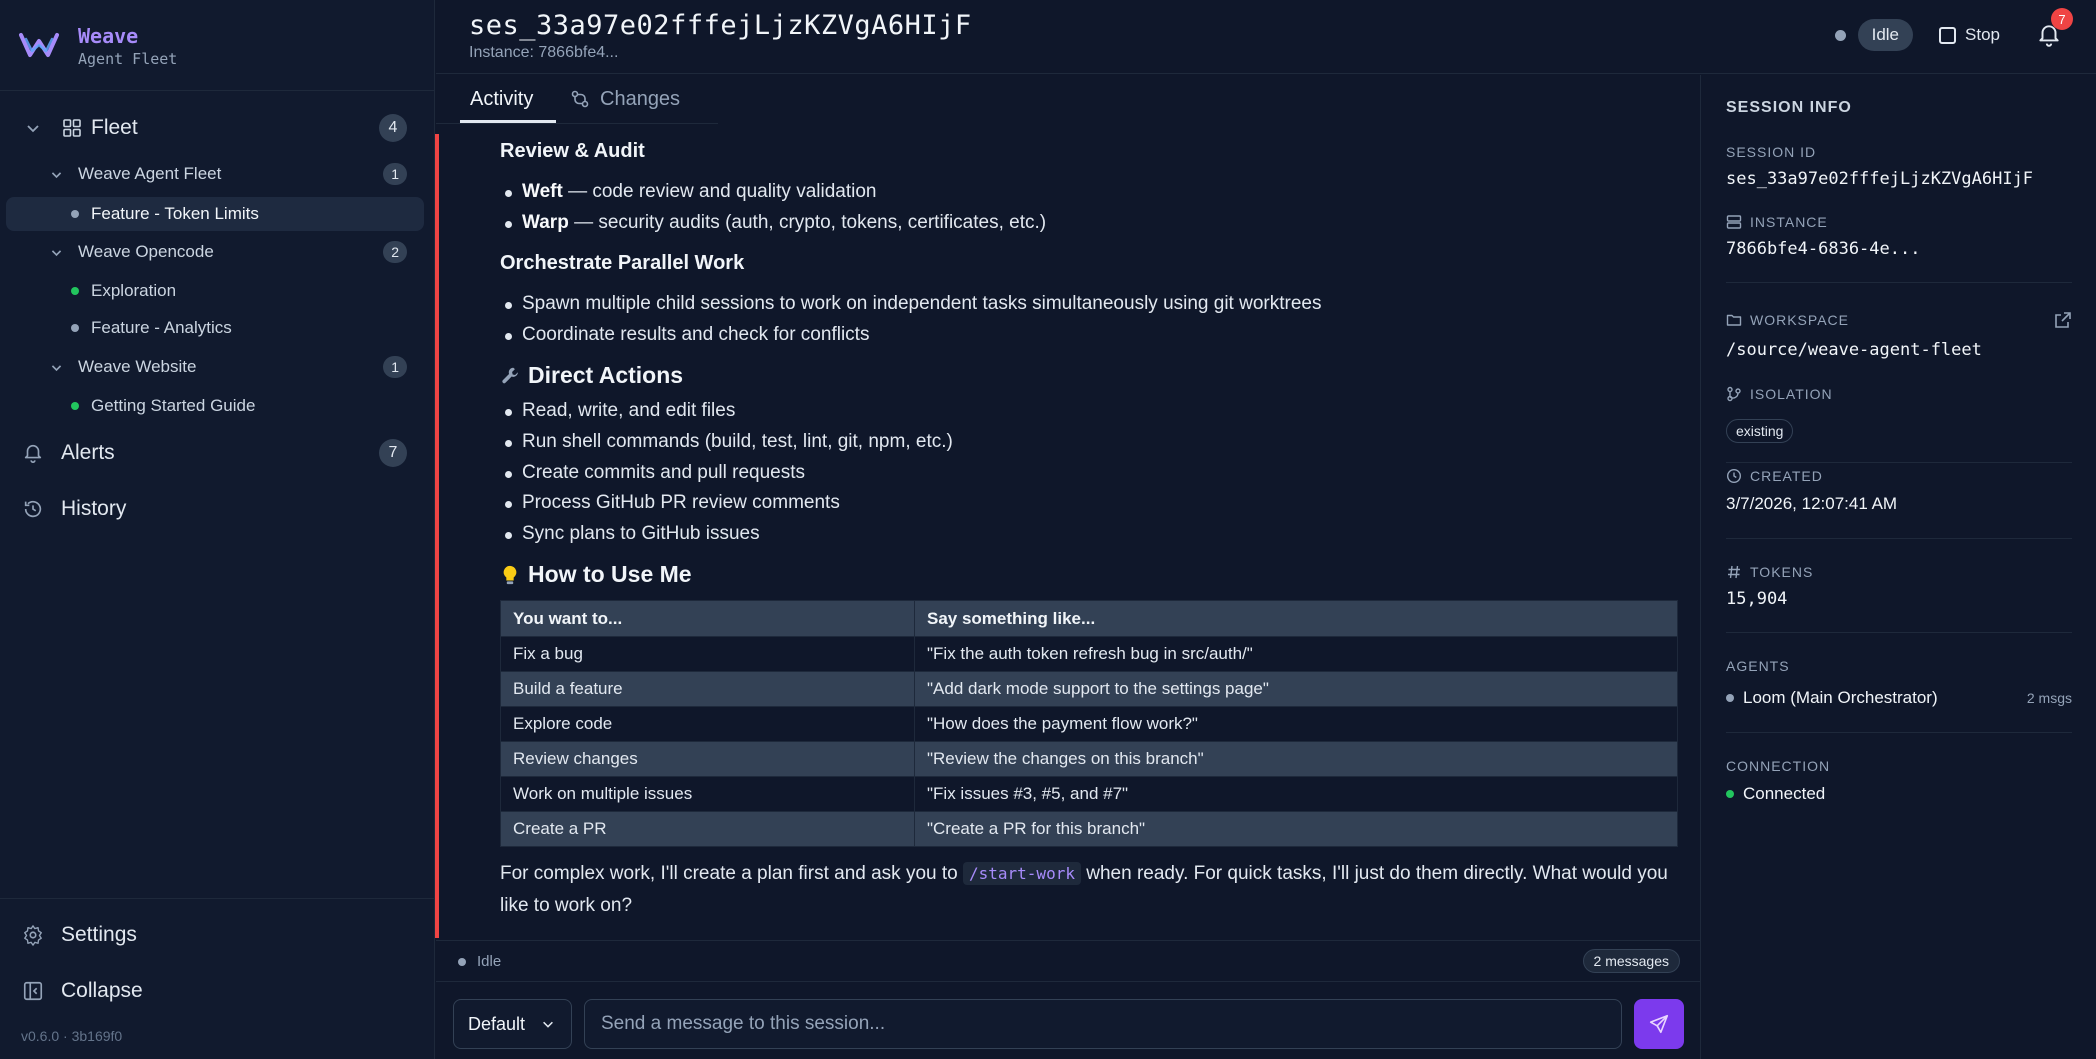  I want to click on session-status-bar: Idle 2 messages, so click(1068, 960).